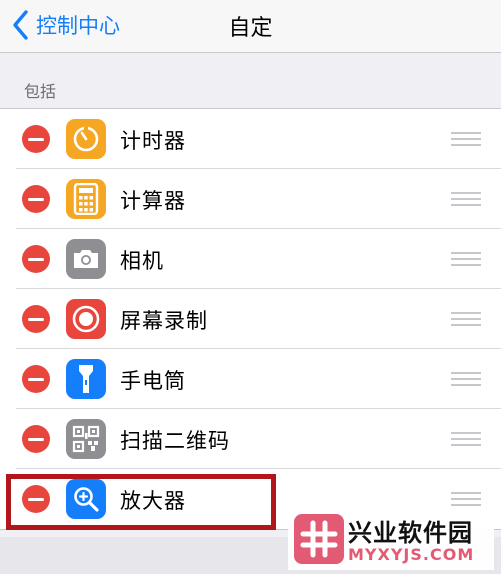 The height and width of the screenshot is (574, 501). Describe the element at coordinates (250, 199) in the screenshot. I see `list-item-calculator: 计算器` at that location.